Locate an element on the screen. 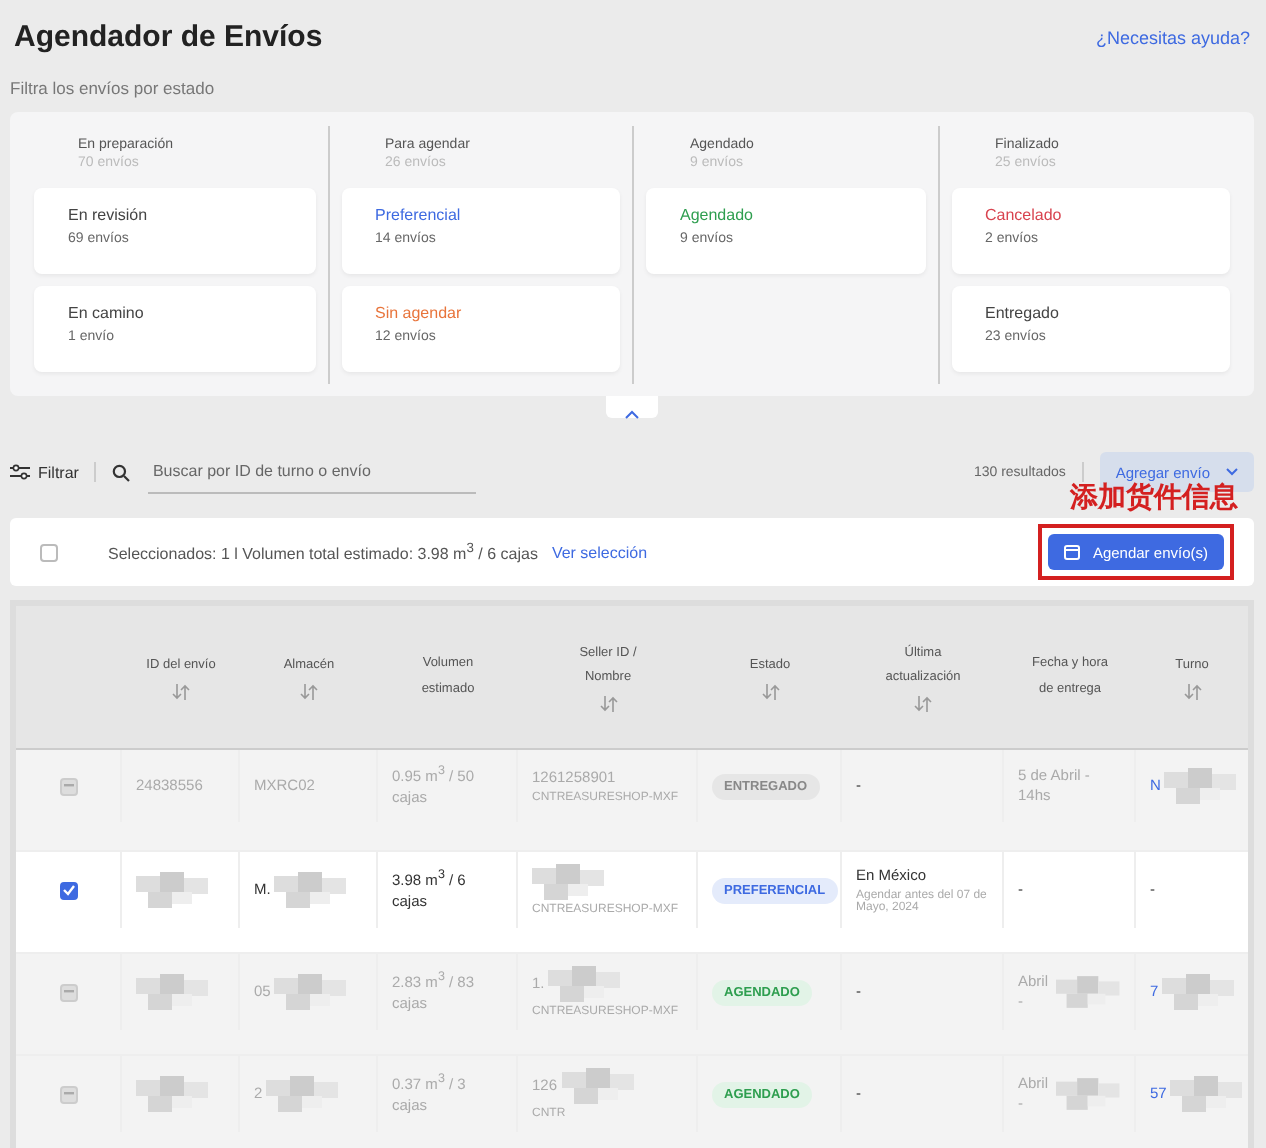  chevron-icon is located at coordinates (632, 415).